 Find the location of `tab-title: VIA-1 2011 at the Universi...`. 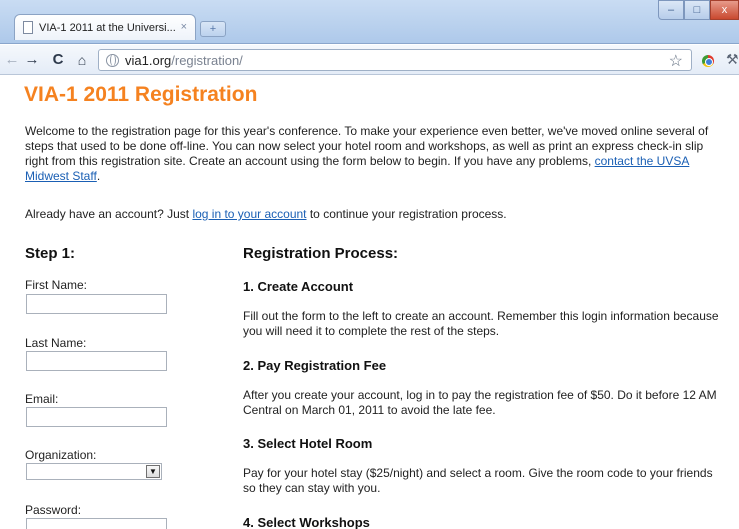

tab-title: VIA-1 2011 at the Universi... is located at coordinates (107, 28).